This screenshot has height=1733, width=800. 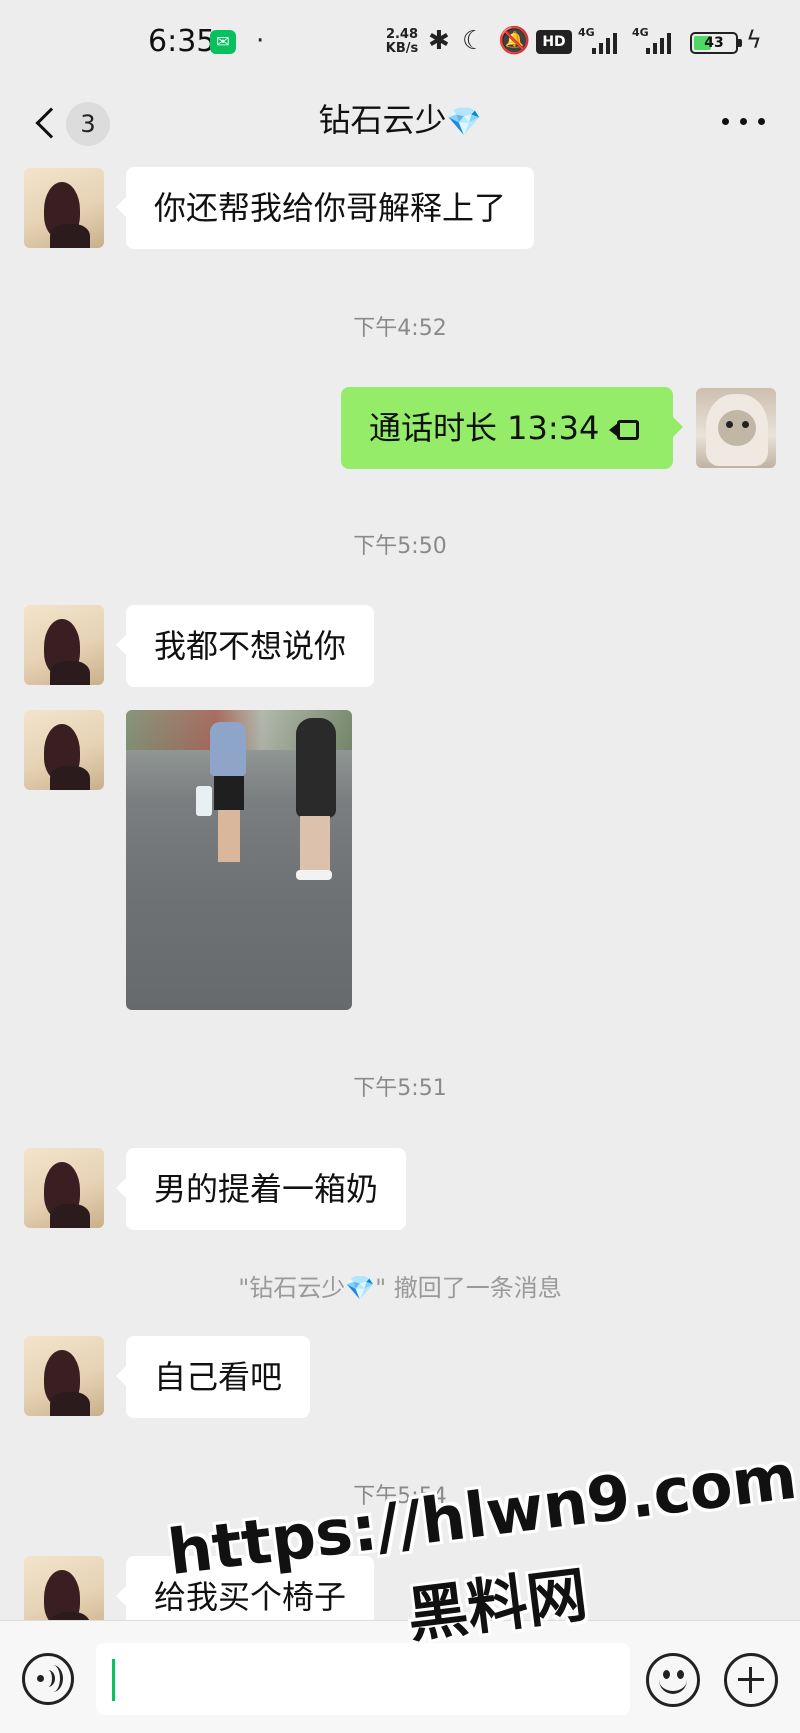 What do you see at coordinates (400, 1496) in the screenshot?
I see `timestamp: 下午5:54` at bounding box center [400, 1496].